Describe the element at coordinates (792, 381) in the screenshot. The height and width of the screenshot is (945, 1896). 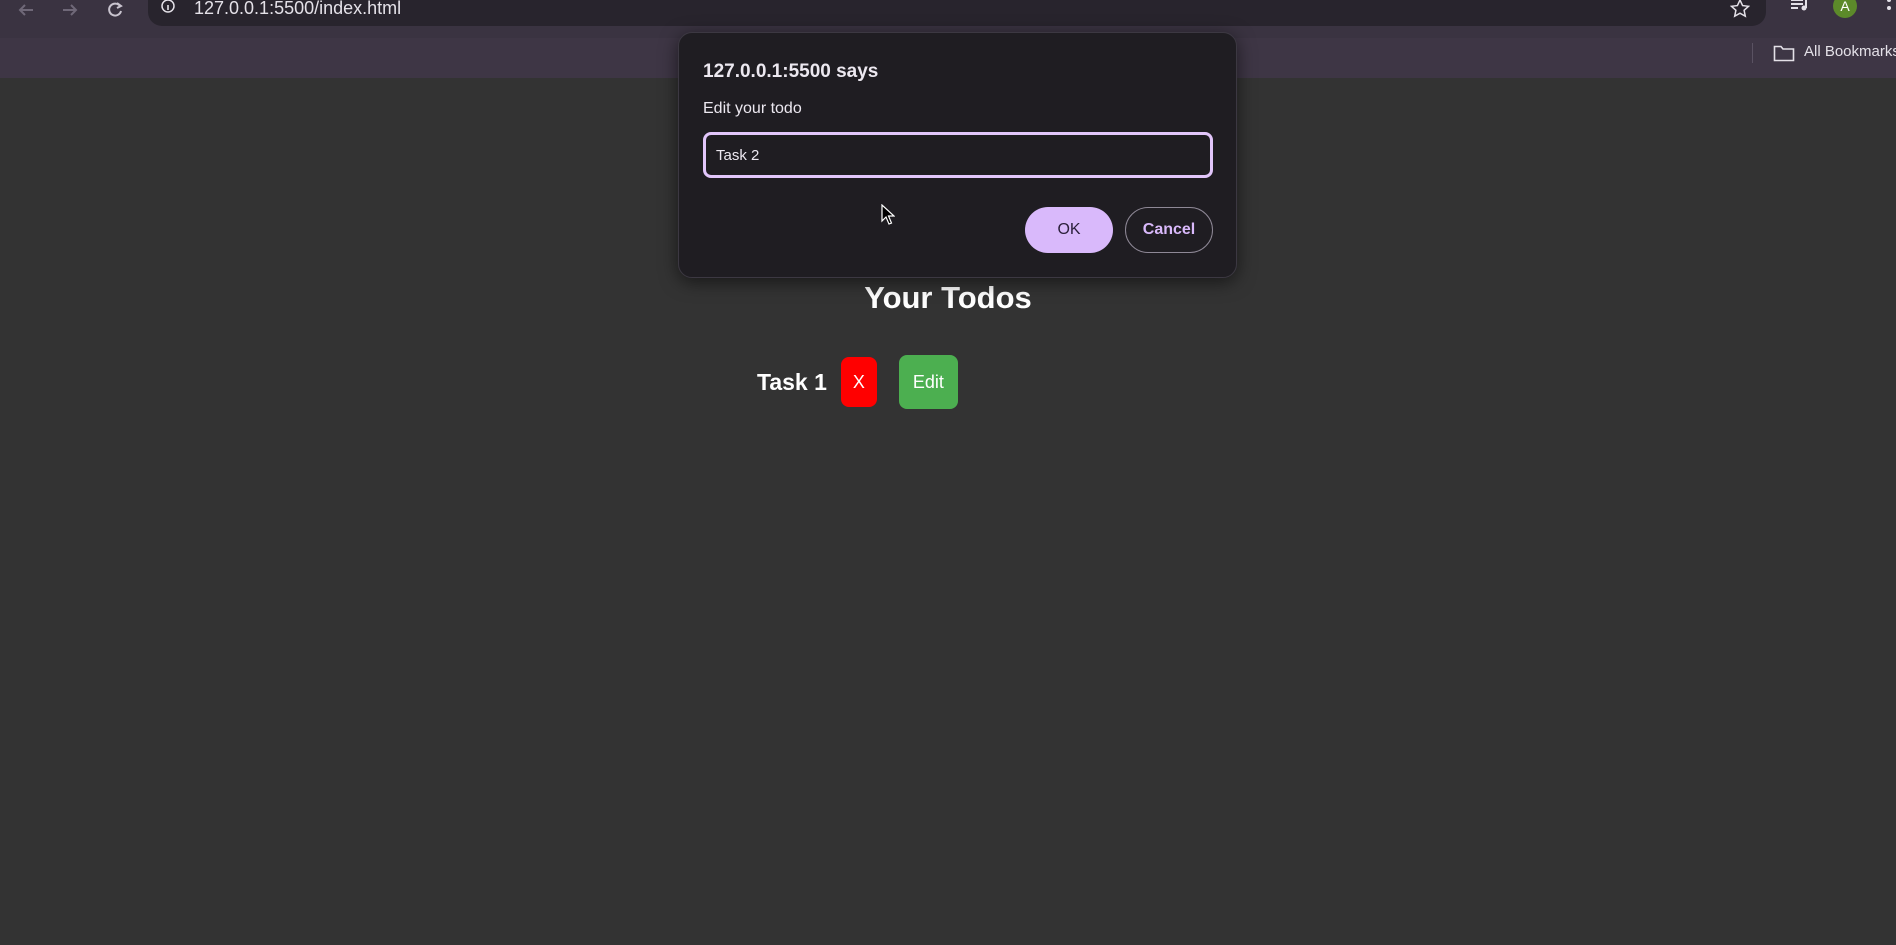
I see `todo-text: Task 1` at that location.